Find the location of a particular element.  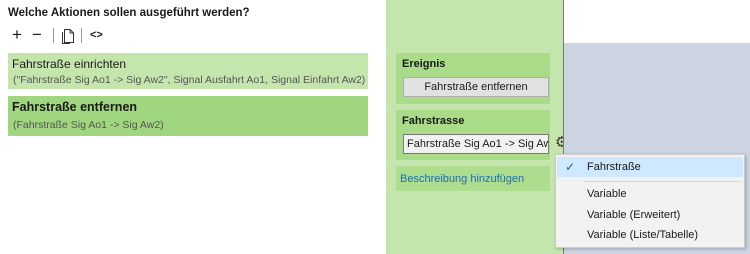

ereignis-label: Ereignis is located at coordinates (424, 64).